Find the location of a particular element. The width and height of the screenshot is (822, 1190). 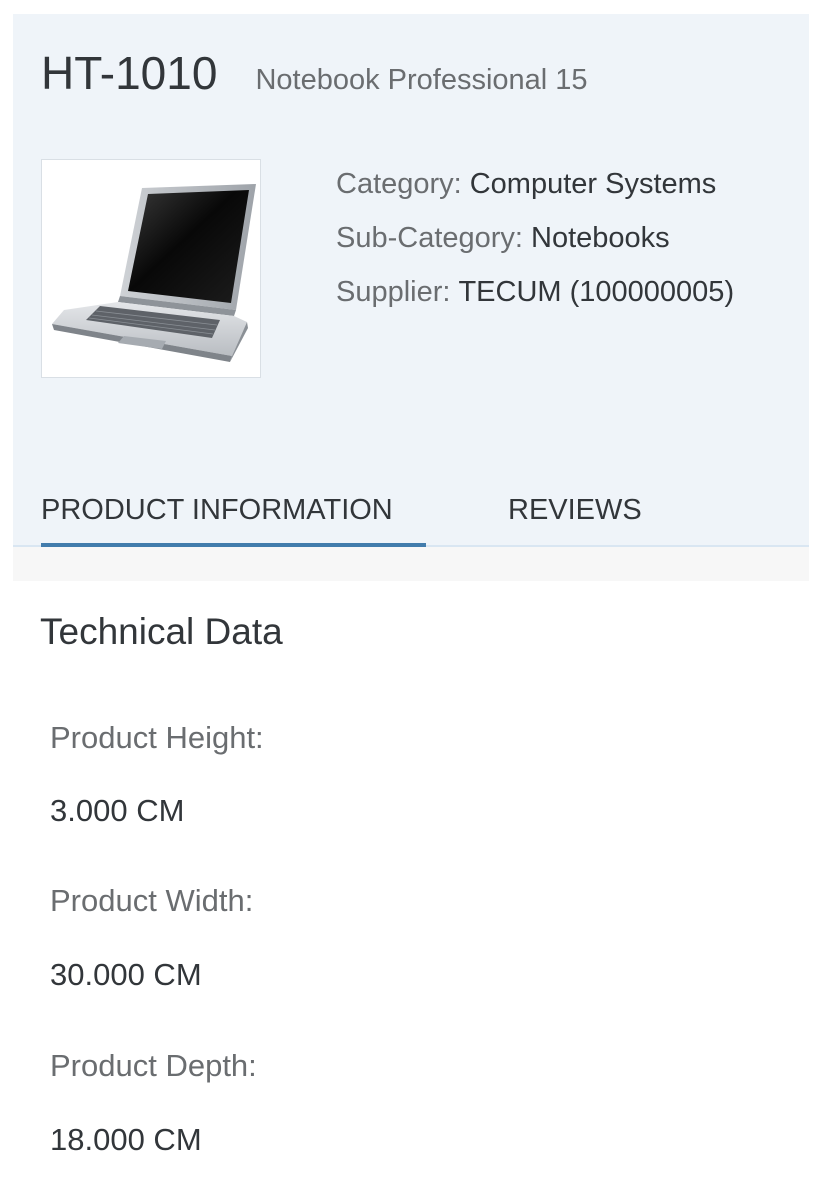

tab-label: PRODUCT INFORMATION is located at coordinates (217, 510).